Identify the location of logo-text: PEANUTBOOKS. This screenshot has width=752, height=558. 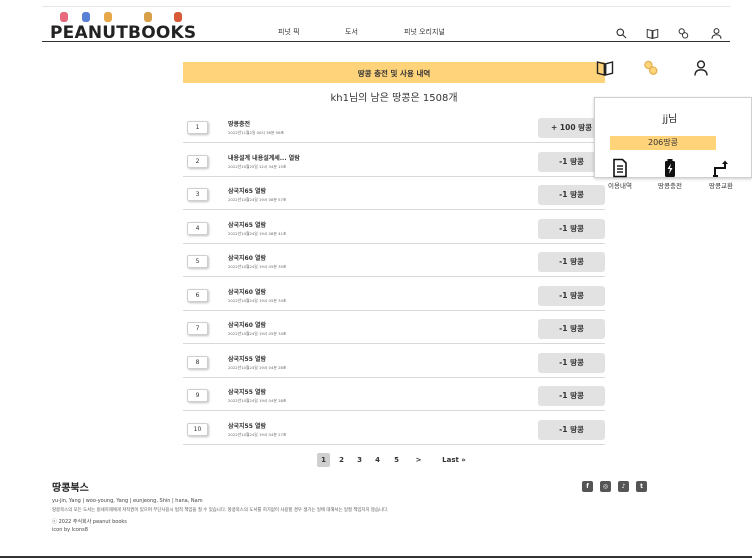
(123, 33).